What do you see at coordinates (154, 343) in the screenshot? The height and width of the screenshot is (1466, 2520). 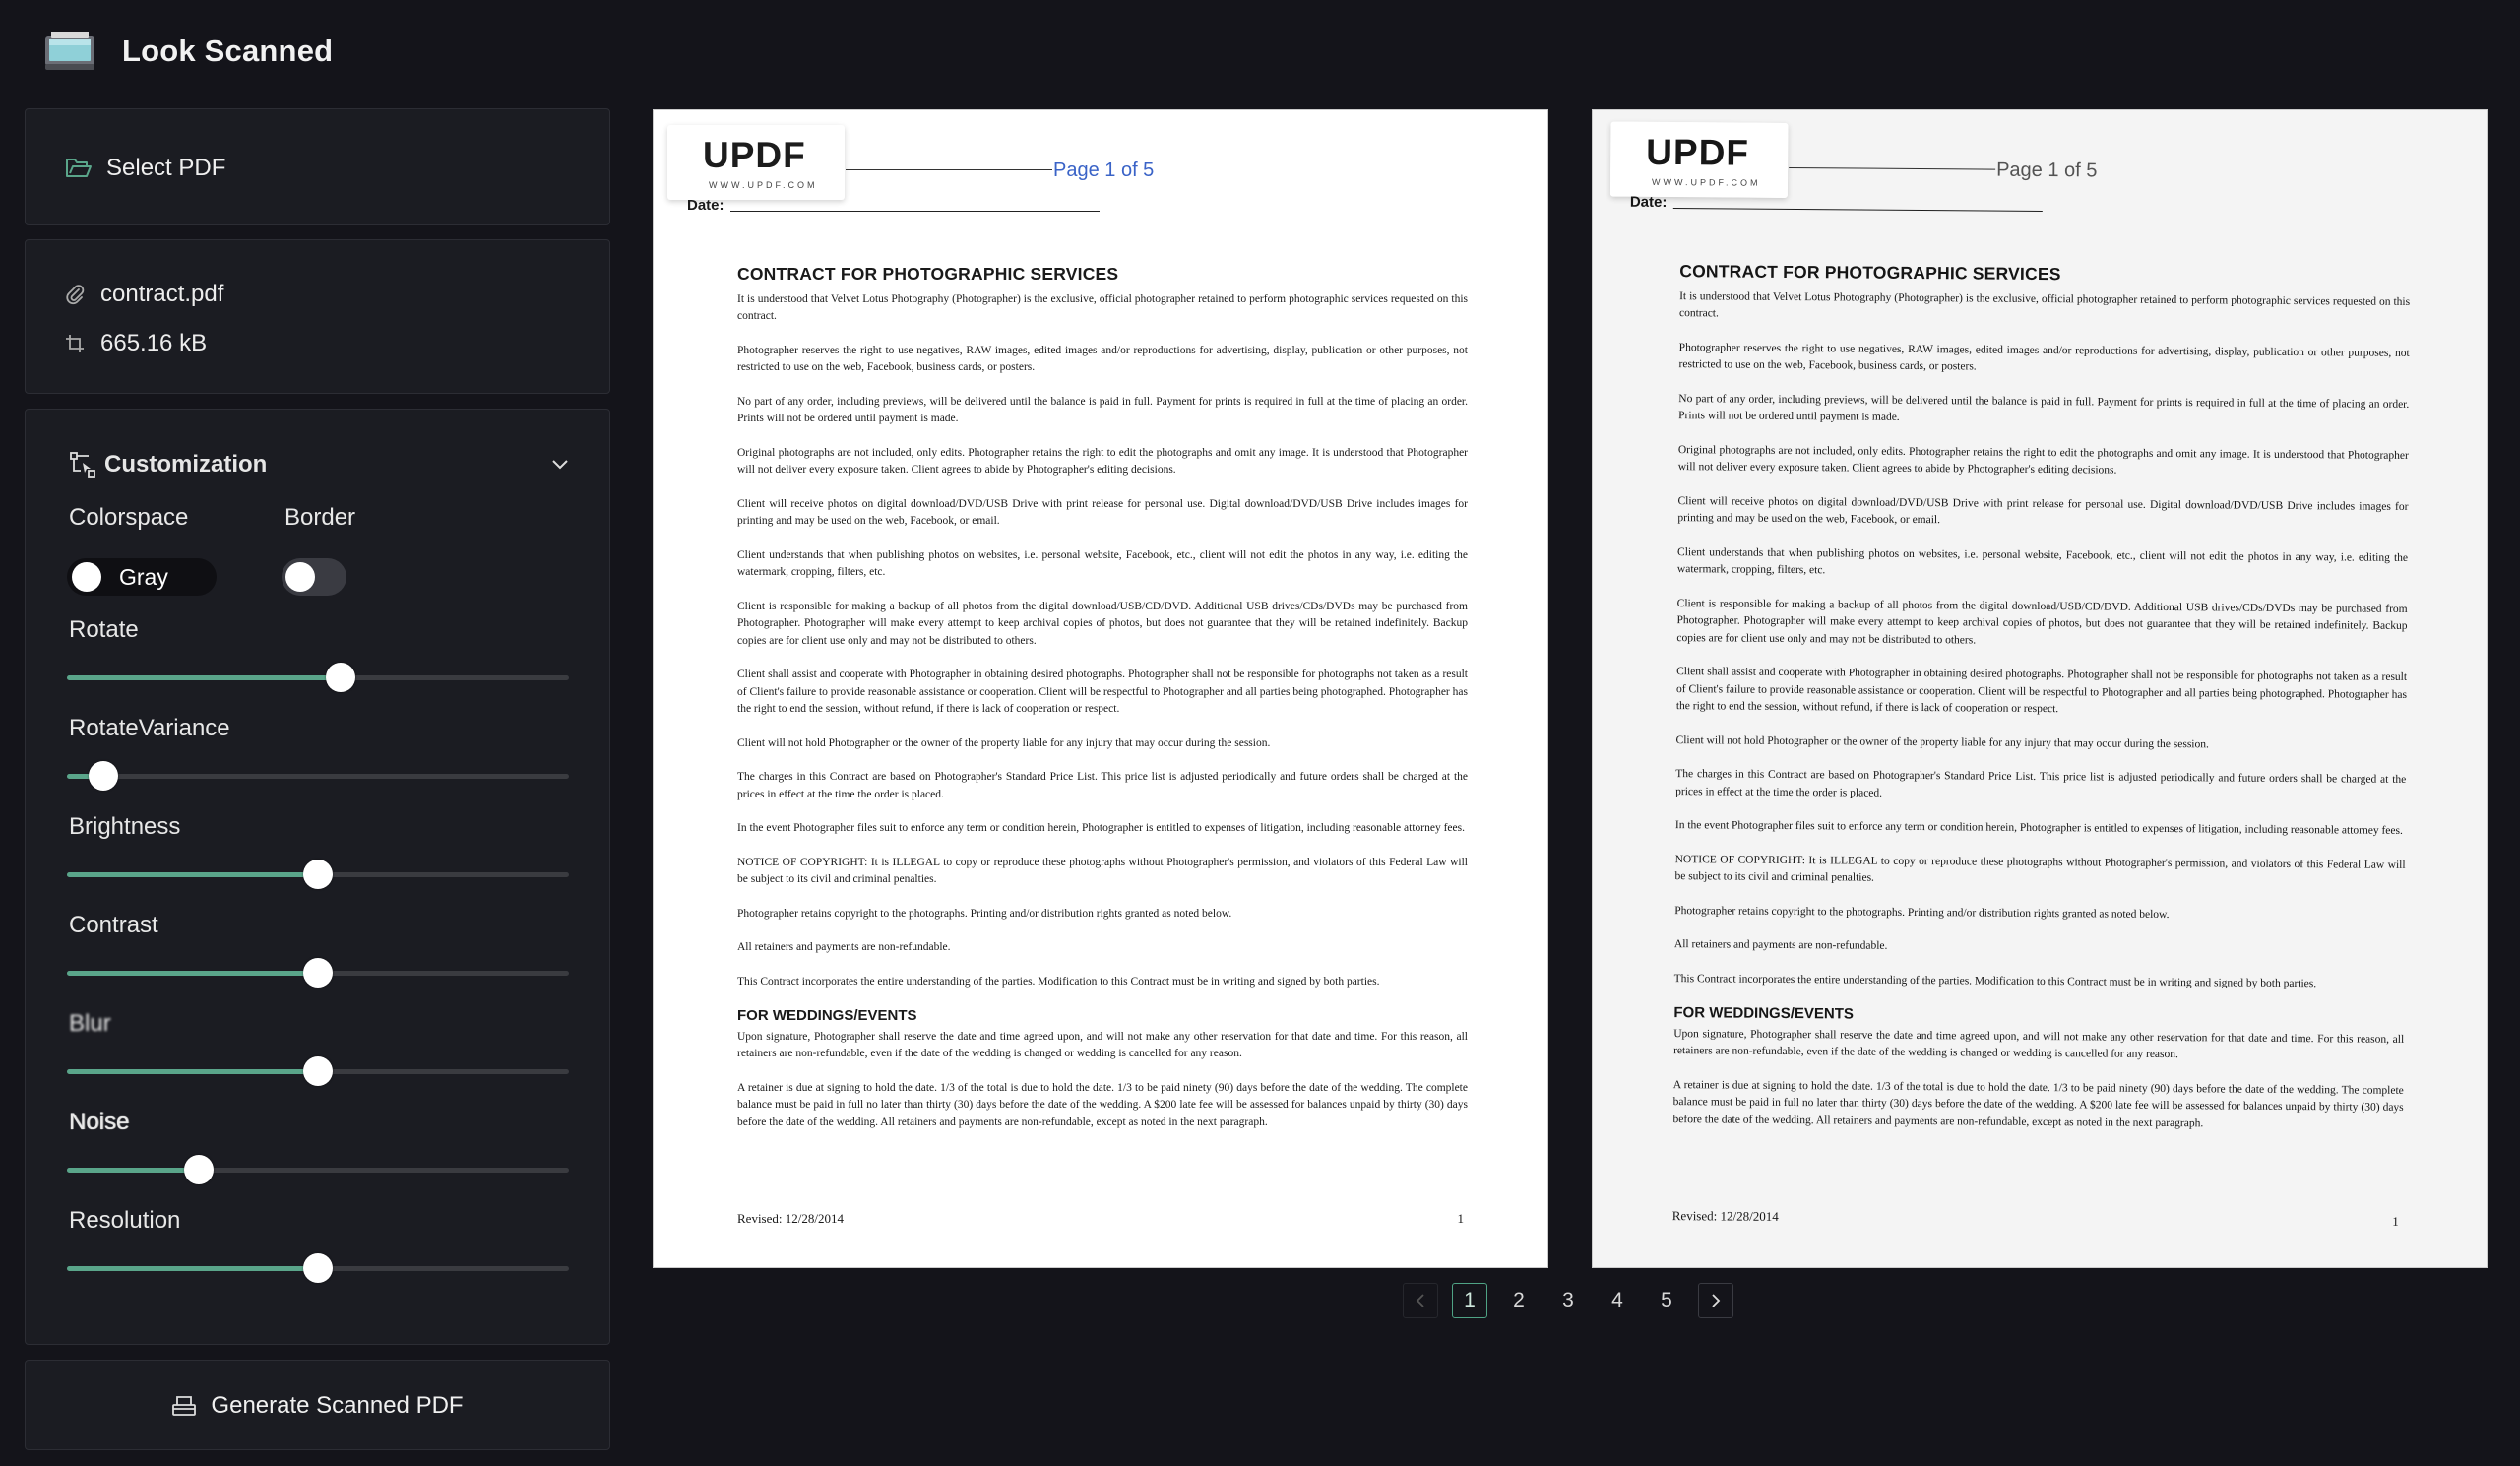 I see `file-size: 665.16 kB` at bounding box center [154, 343].